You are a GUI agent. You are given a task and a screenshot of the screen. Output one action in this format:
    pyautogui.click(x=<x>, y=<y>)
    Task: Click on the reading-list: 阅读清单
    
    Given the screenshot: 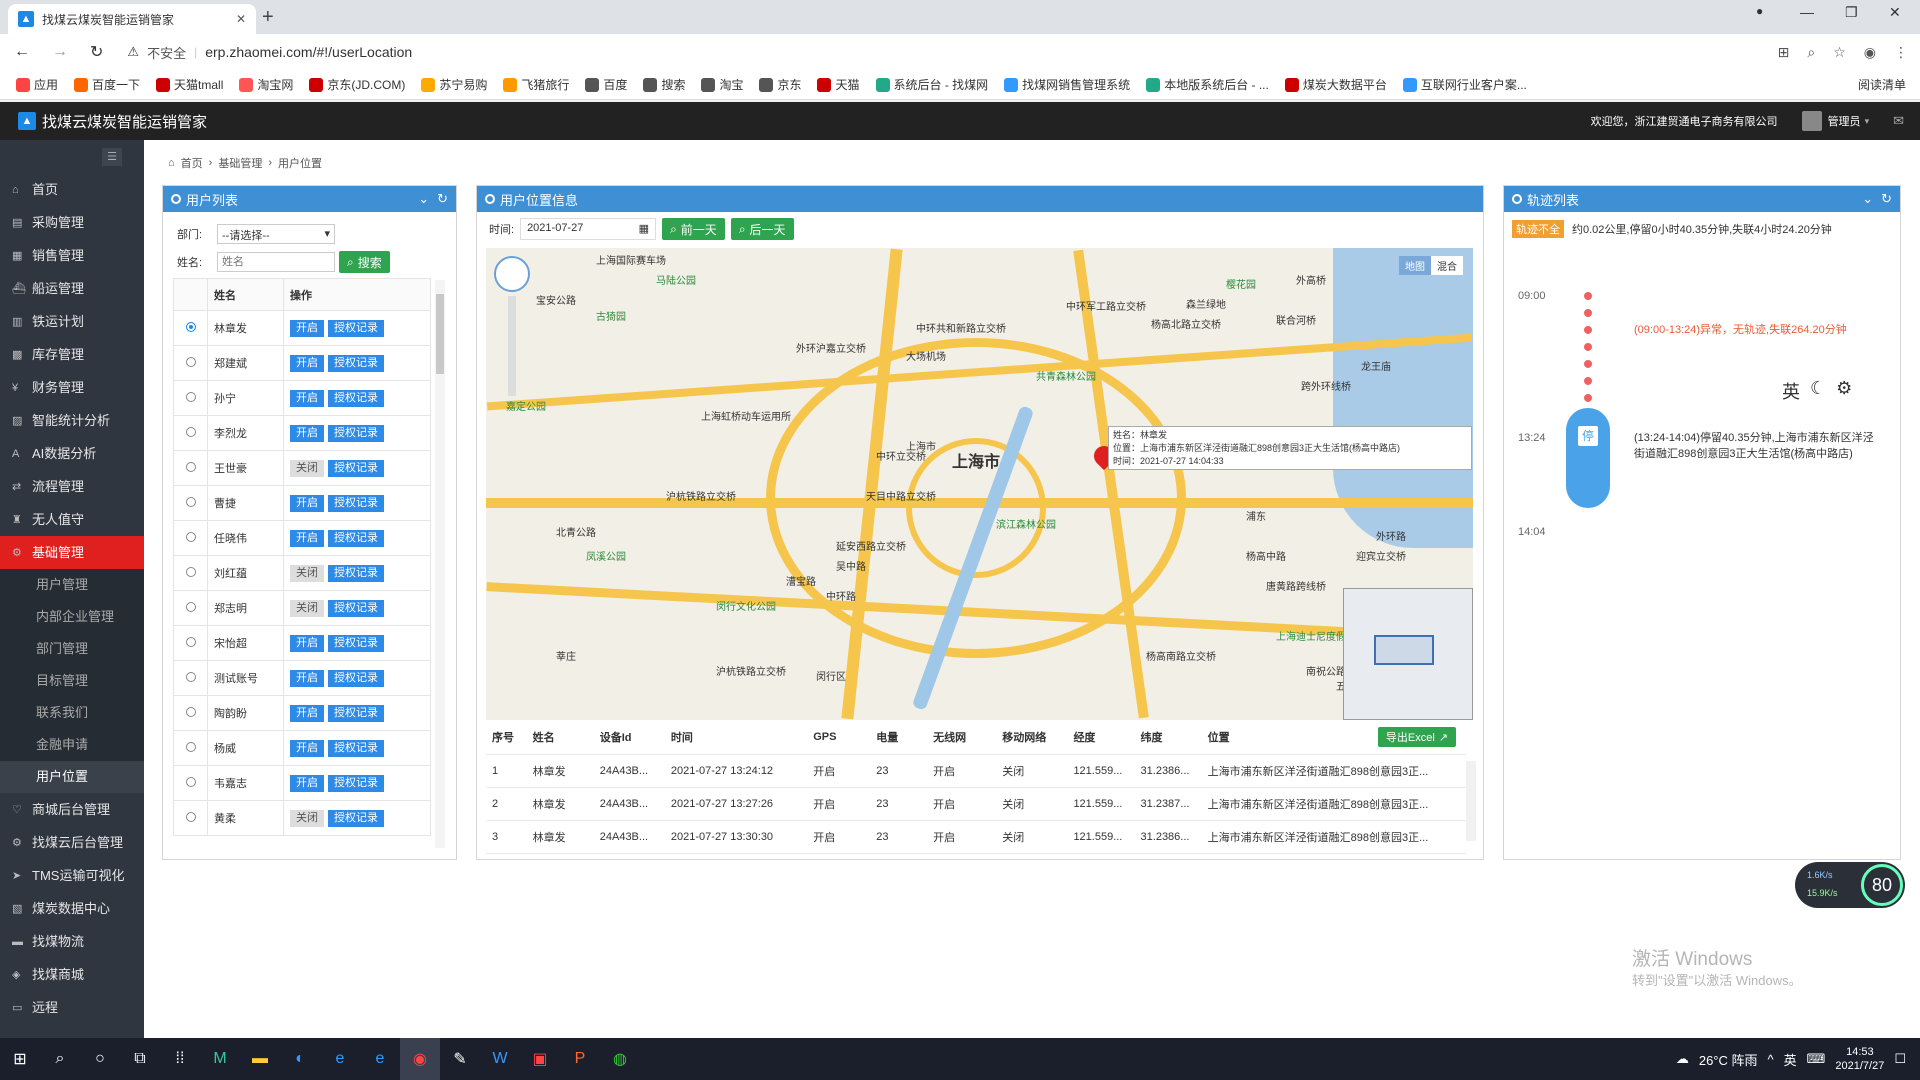 What is the action you would take?
    pyautogui.click(x=1886, y=84)
    